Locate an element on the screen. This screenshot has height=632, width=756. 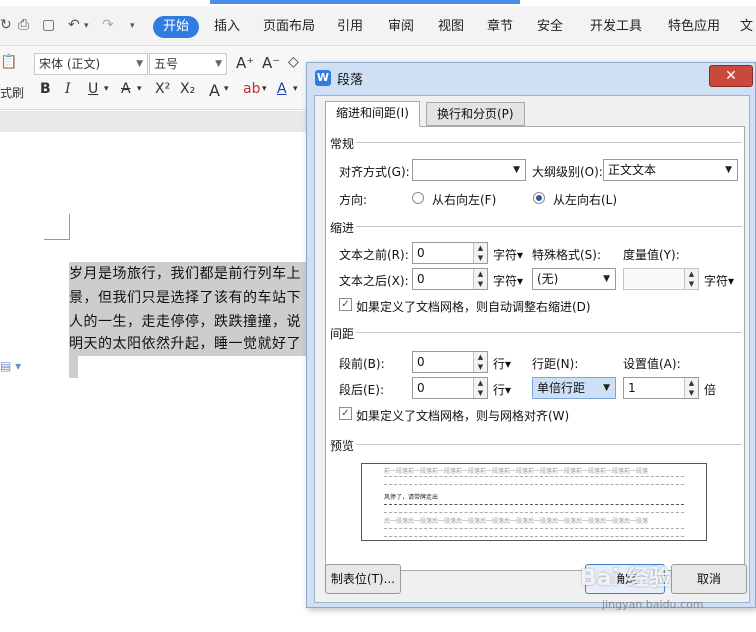
rtl-radio is located at coordinates (418, 198).